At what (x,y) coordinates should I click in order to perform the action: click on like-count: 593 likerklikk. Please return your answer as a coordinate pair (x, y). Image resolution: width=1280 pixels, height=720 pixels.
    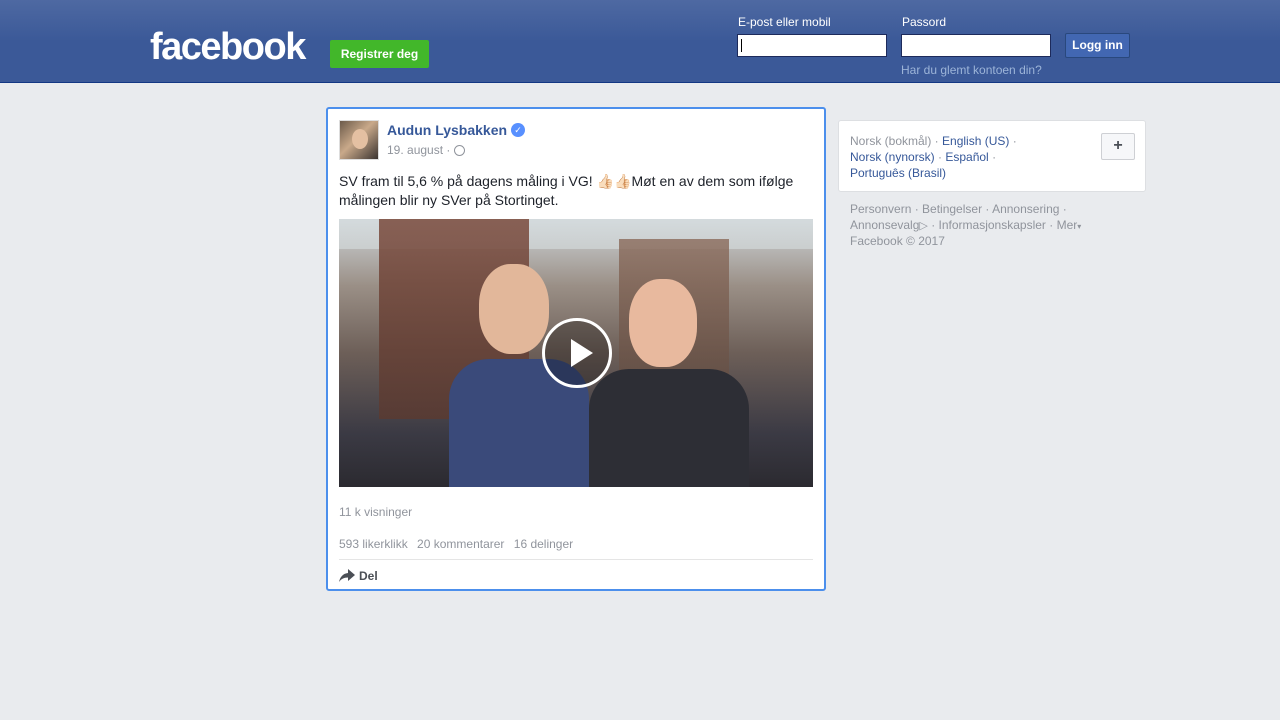
    Looking at the image, I should click on (373, 544).